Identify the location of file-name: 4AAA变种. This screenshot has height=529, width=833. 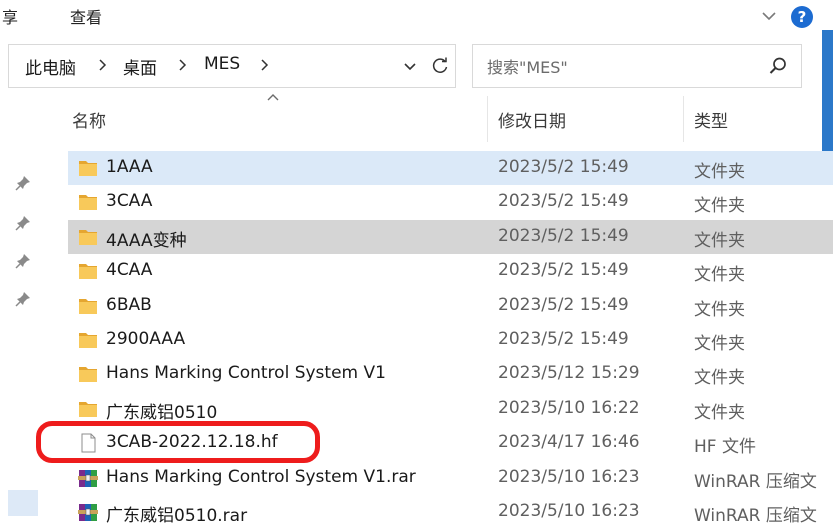
(146, 238).